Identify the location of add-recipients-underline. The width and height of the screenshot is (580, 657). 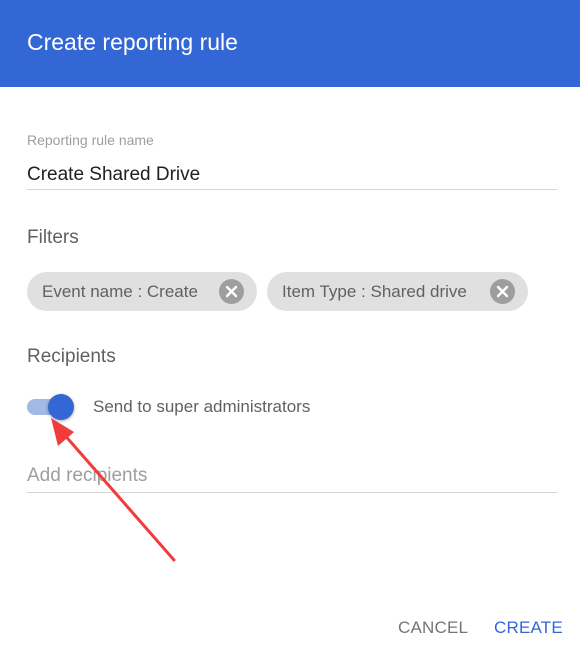
(292, 492).